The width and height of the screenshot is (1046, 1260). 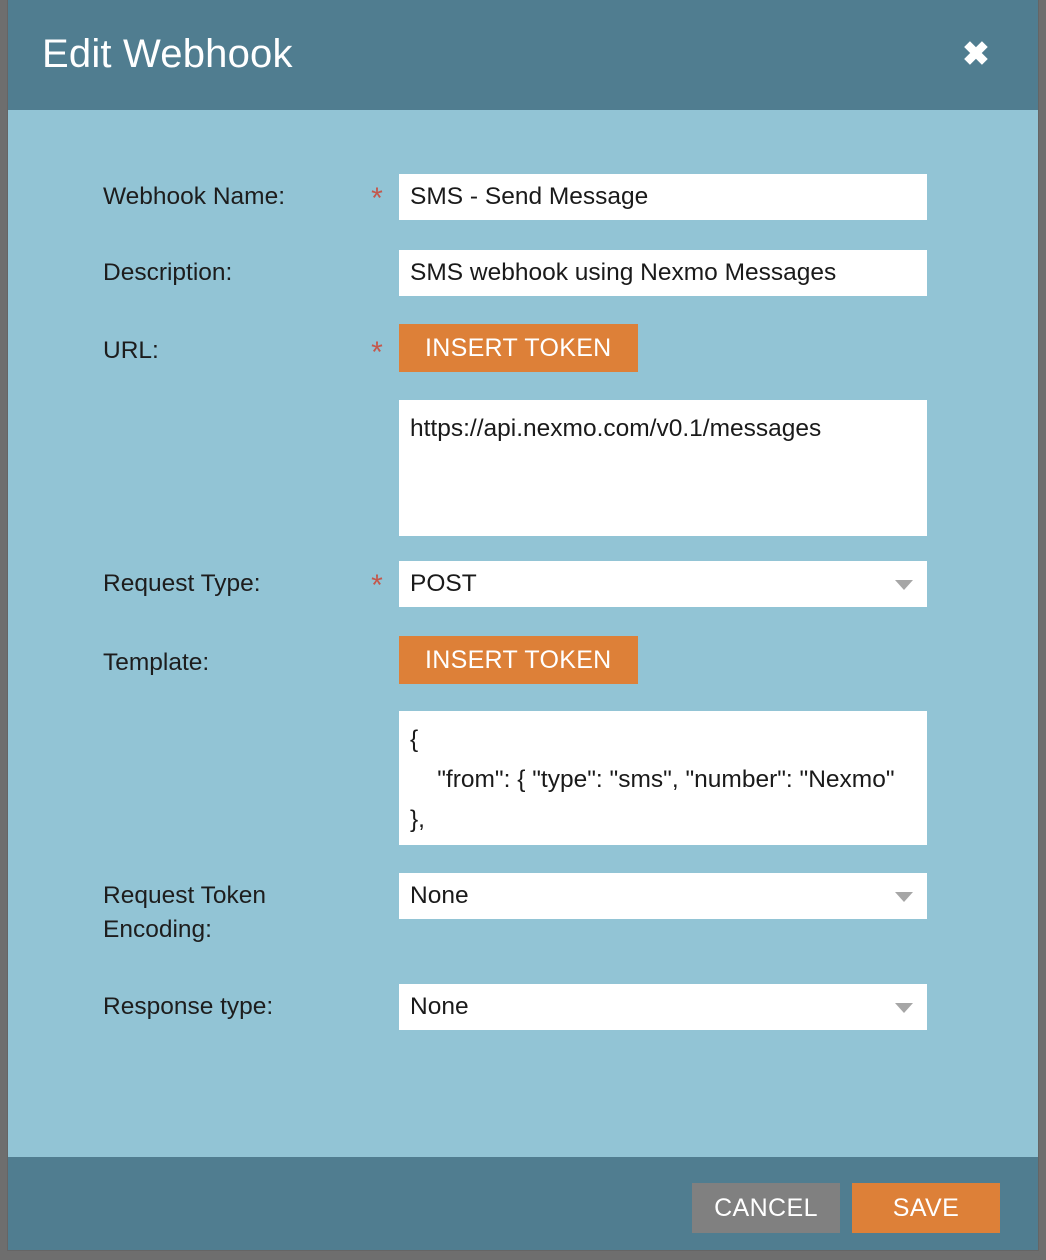 I want to click on url-textarea: https://api.nexmo.com/v0.1/messages, so click(x=663, y=468).